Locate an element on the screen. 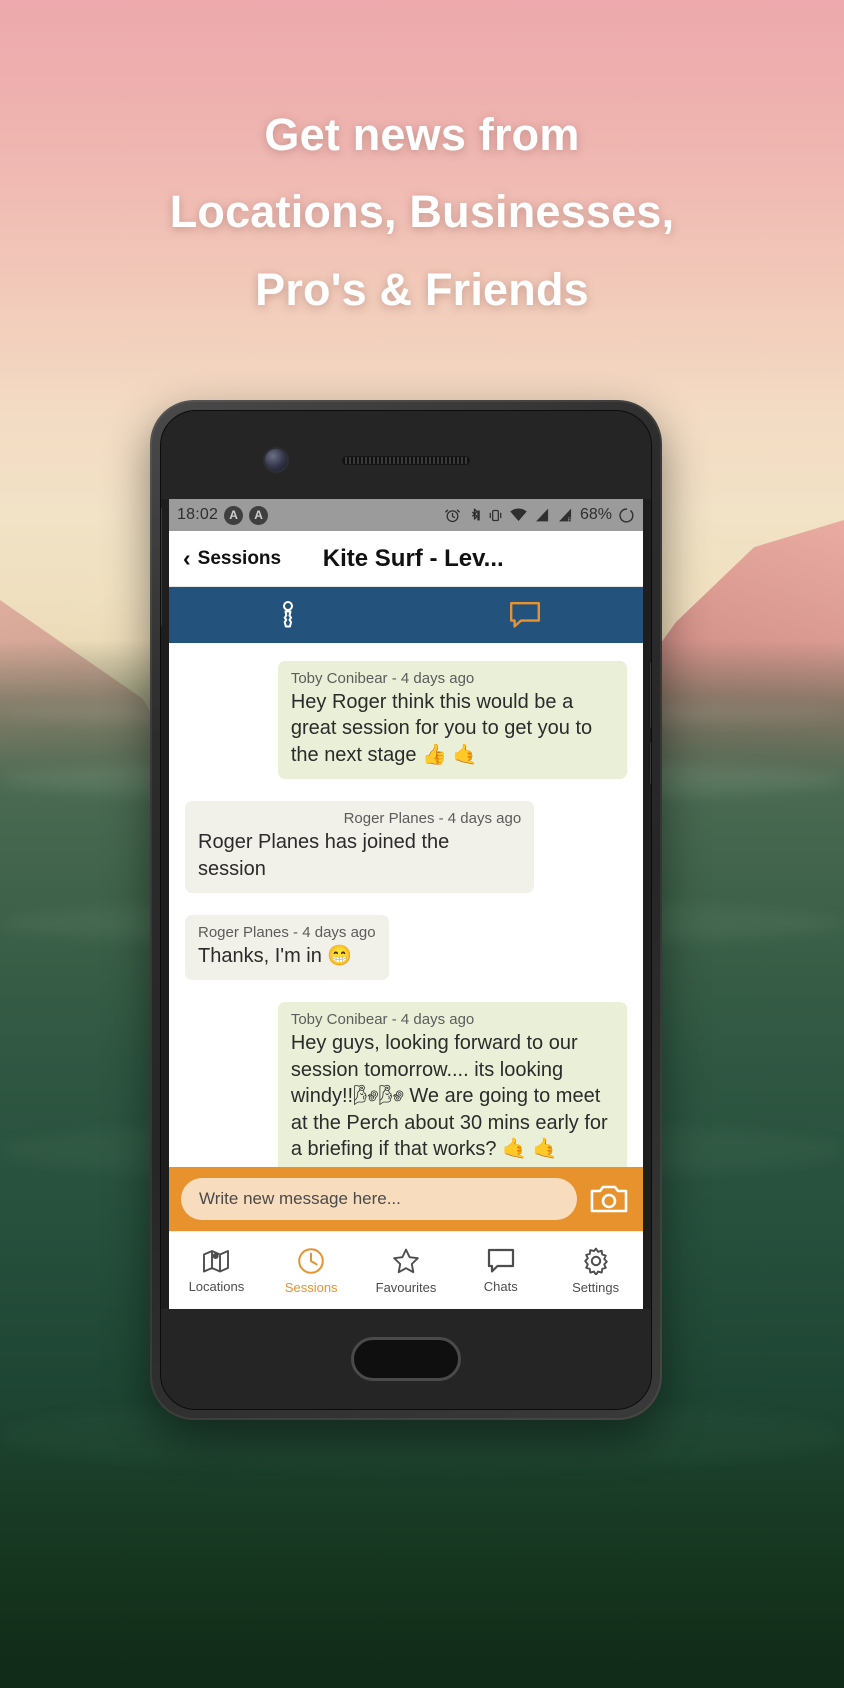  chat-icon is located at coordinates (500, 1260).